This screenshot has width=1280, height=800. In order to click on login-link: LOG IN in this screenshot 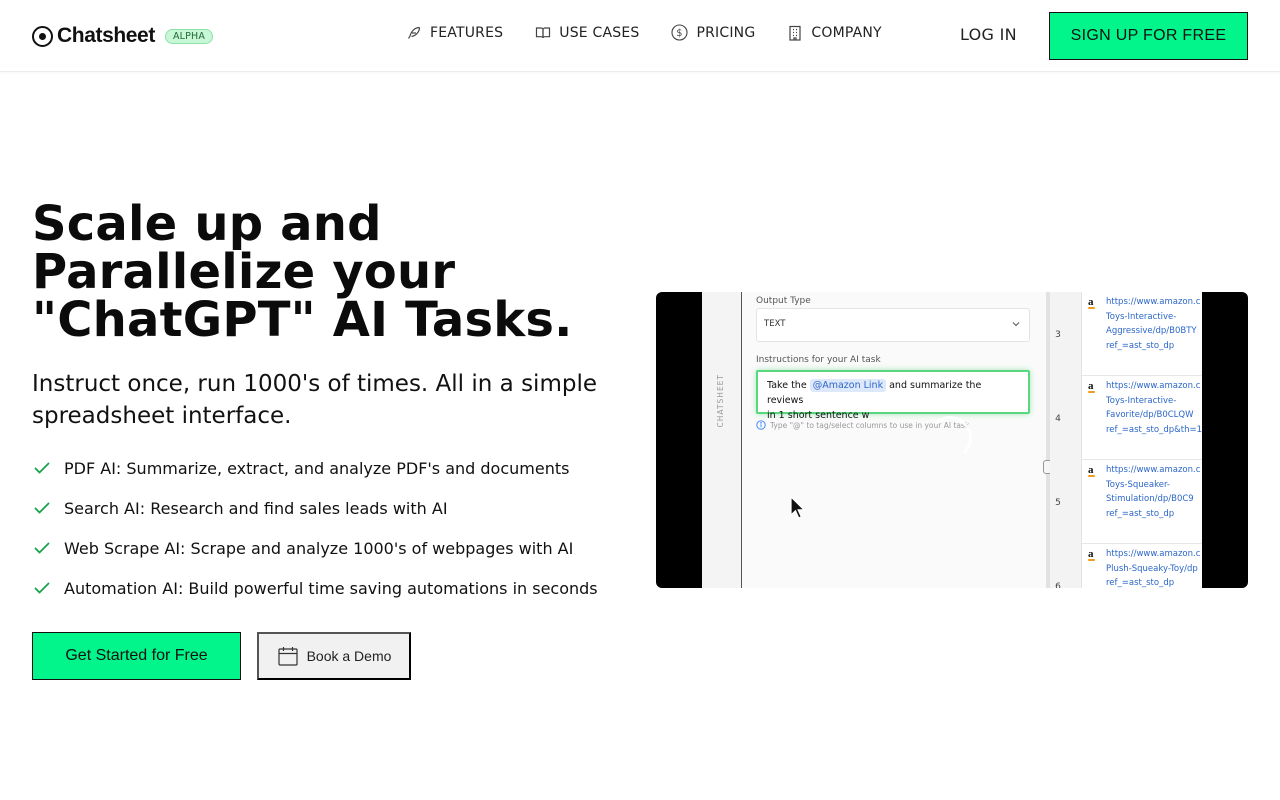, I will do `click(988, 34)`.